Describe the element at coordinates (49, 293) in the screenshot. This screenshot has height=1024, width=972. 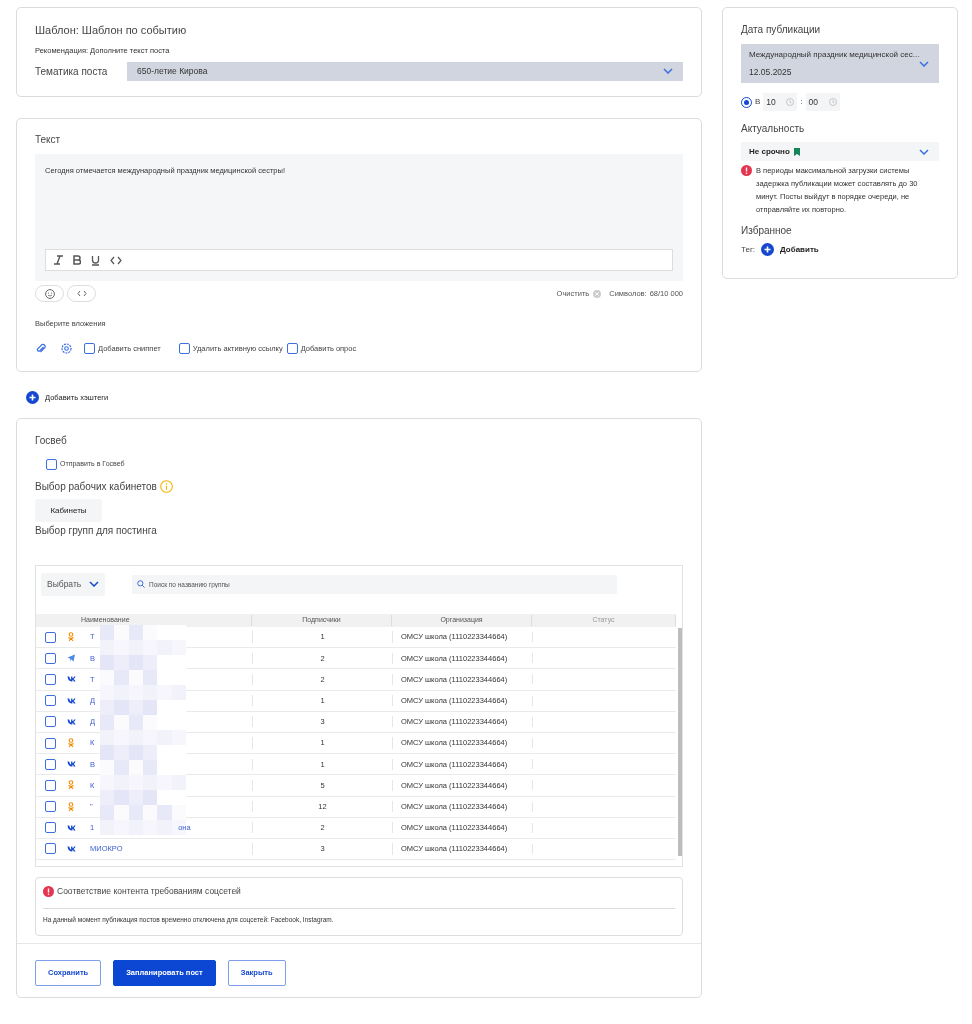
I see `smiley-icon` at that location.